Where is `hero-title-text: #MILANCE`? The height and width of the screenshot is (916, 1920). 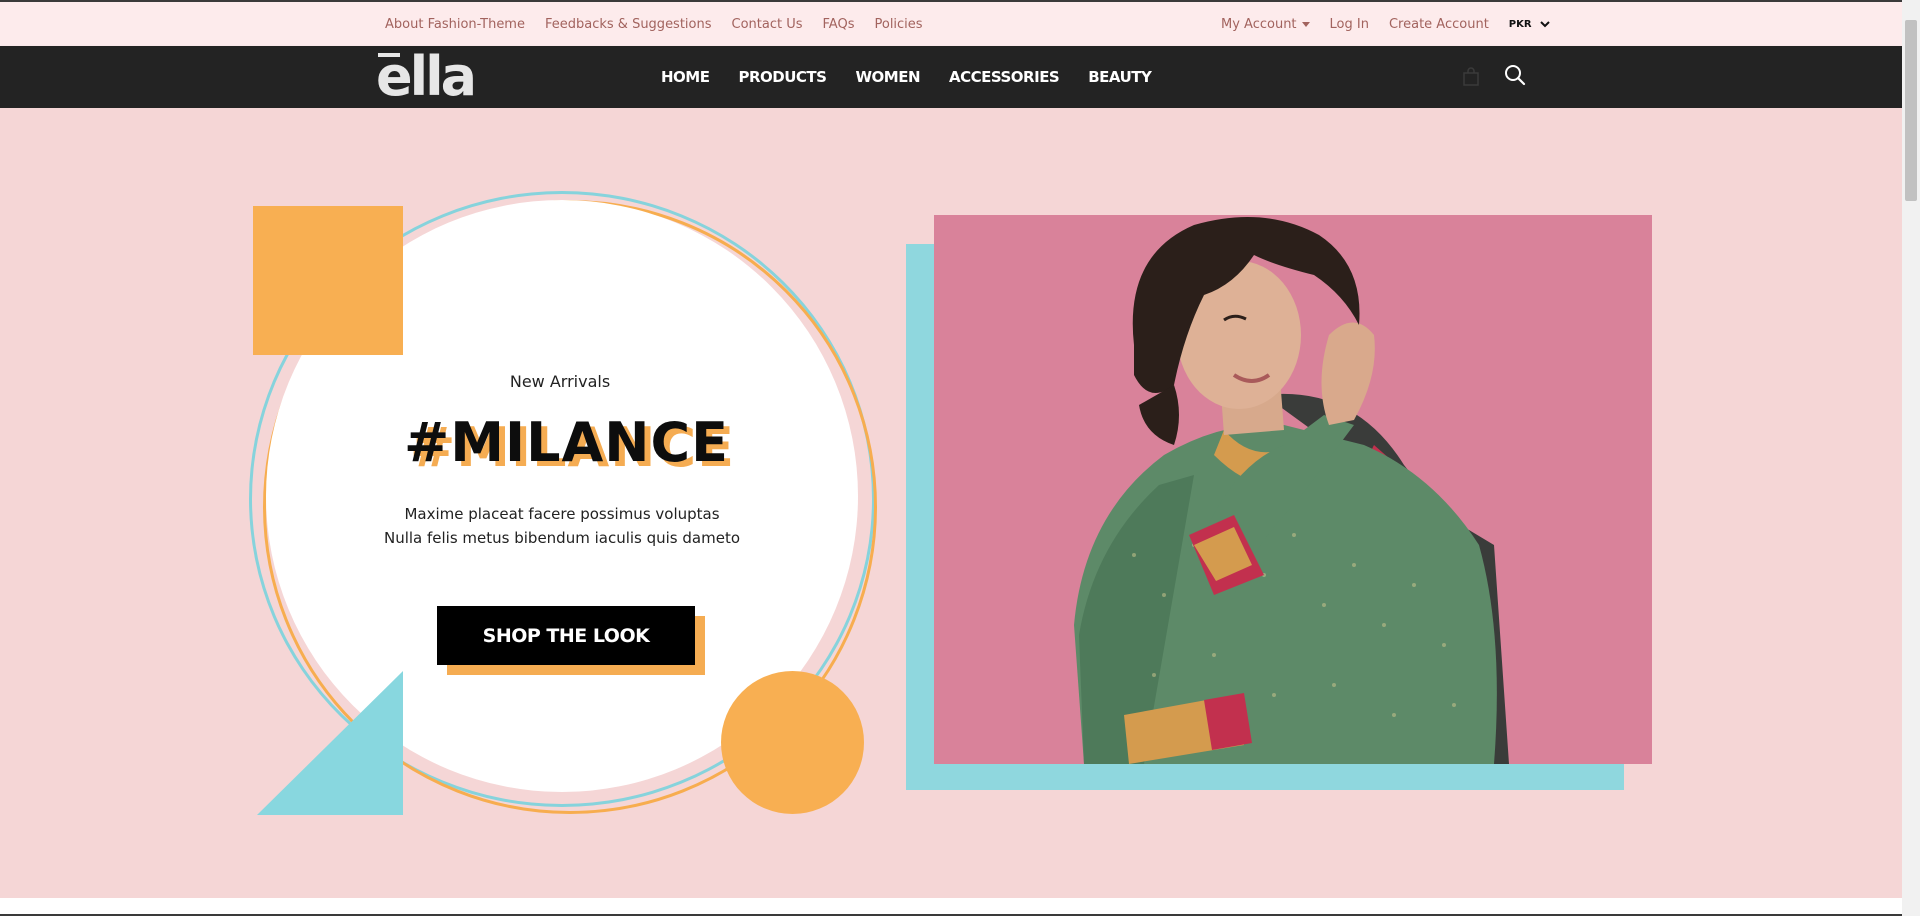
hero-title-text: #MILANCE is located at coordinates (566, 442).